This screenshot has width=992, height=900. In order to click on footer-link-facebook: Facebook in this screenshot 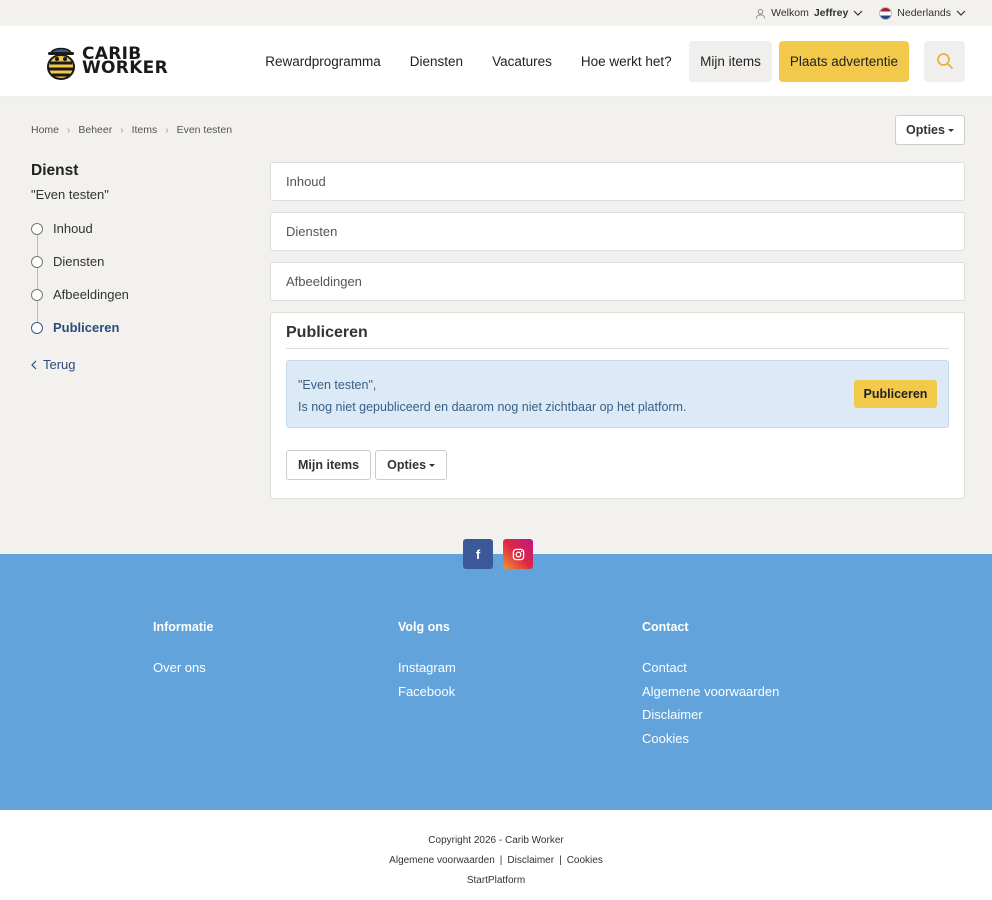, I will do `click(427, 692)`.